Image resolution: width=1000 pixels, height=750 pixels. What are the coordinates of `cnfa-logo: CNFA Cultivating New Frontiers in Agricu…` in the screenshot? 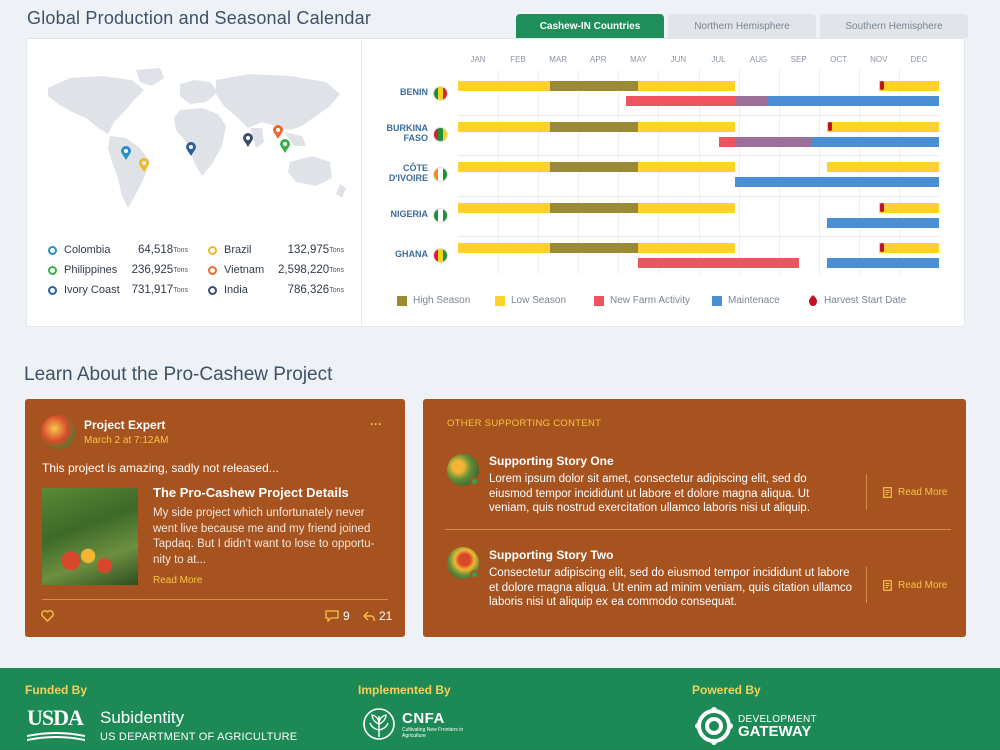 It's located at (413, 724).